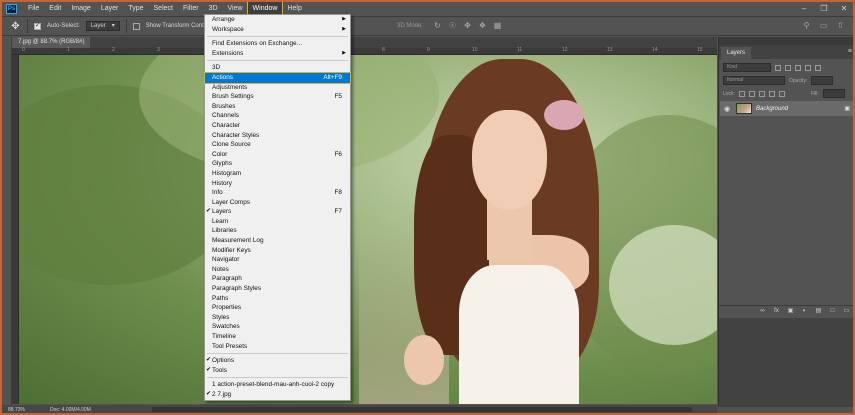 Image resolution: width=855 pixels, height=415 pixels. I want to click on window-menu-item-adjustments: Adjustments, so click(277, 88).